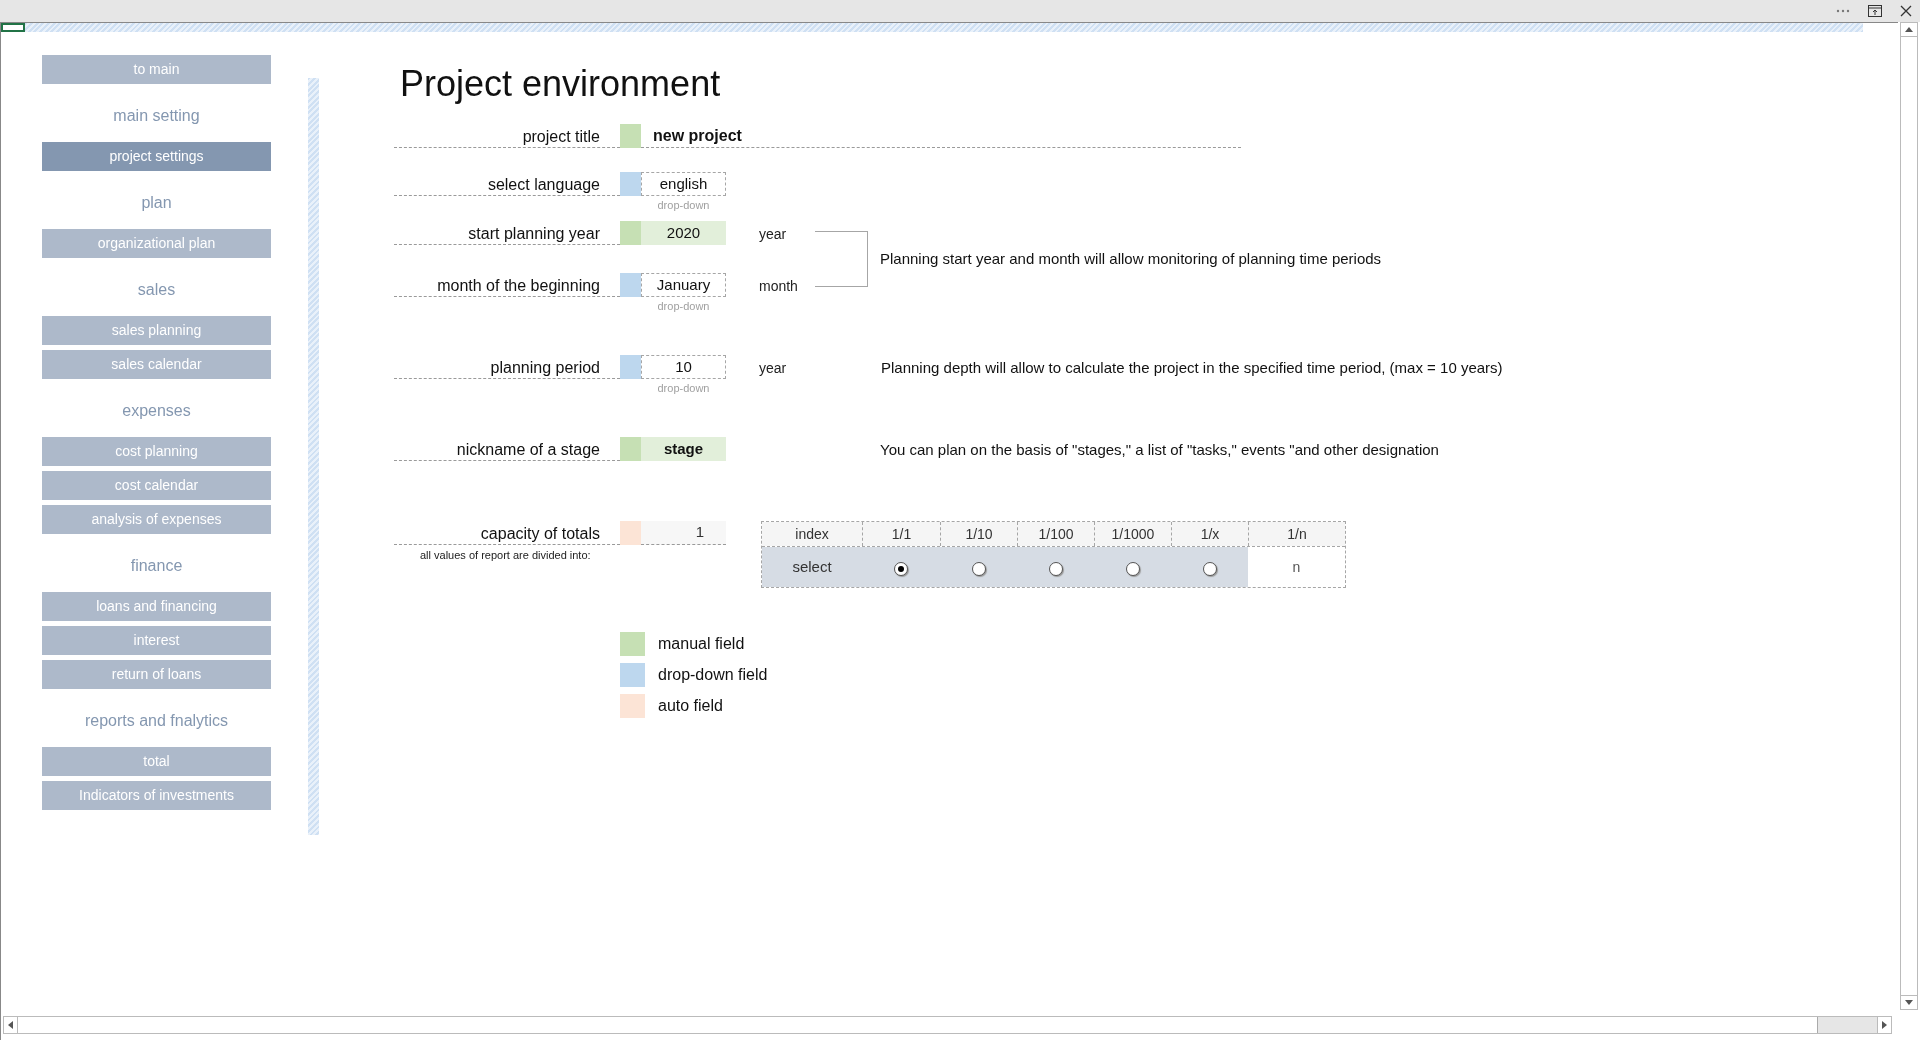  What do you see at coordinates (156, 451) in the screenshot?
I see `nav-button: cost planning` at bounding box center [156, 451].